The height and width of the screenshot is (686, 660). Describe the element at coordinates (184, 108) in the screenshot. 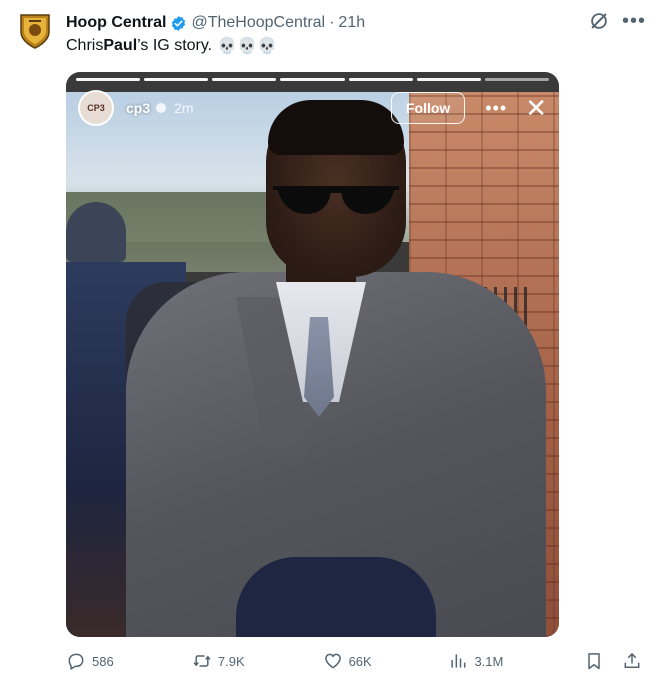

I see `story-time: 2m` at that location.